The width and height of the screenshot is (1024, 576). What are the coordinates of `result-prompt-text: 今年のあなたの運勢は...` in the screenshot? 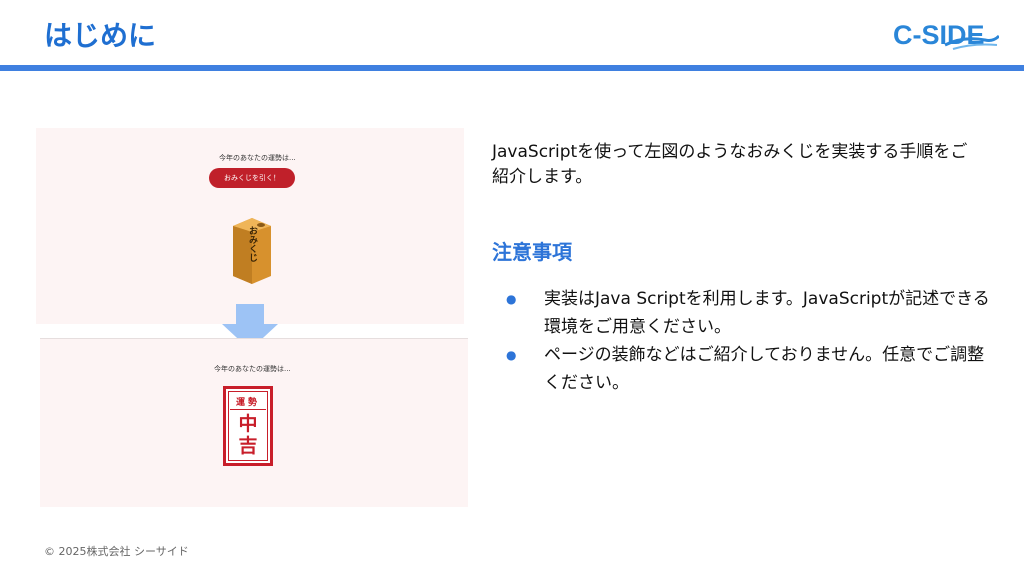 It's located at (252, 369).